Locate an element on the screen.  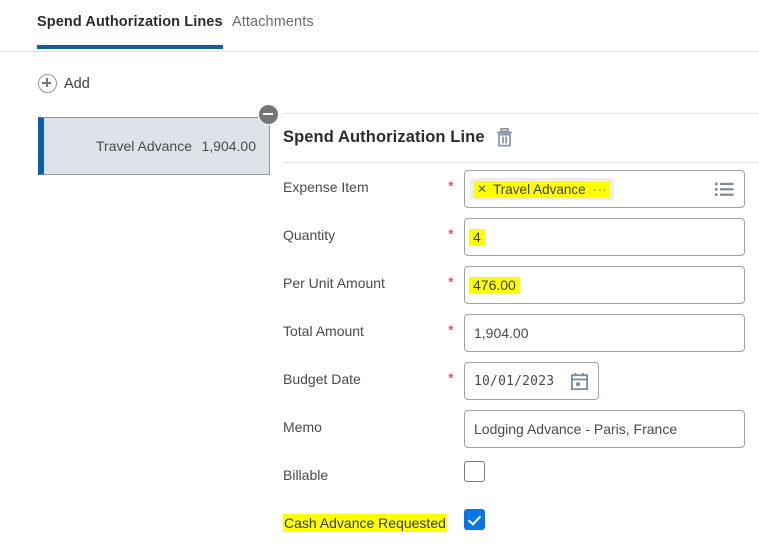
total-amount-value: 1,904.00 is located at coordinates (501, 333).